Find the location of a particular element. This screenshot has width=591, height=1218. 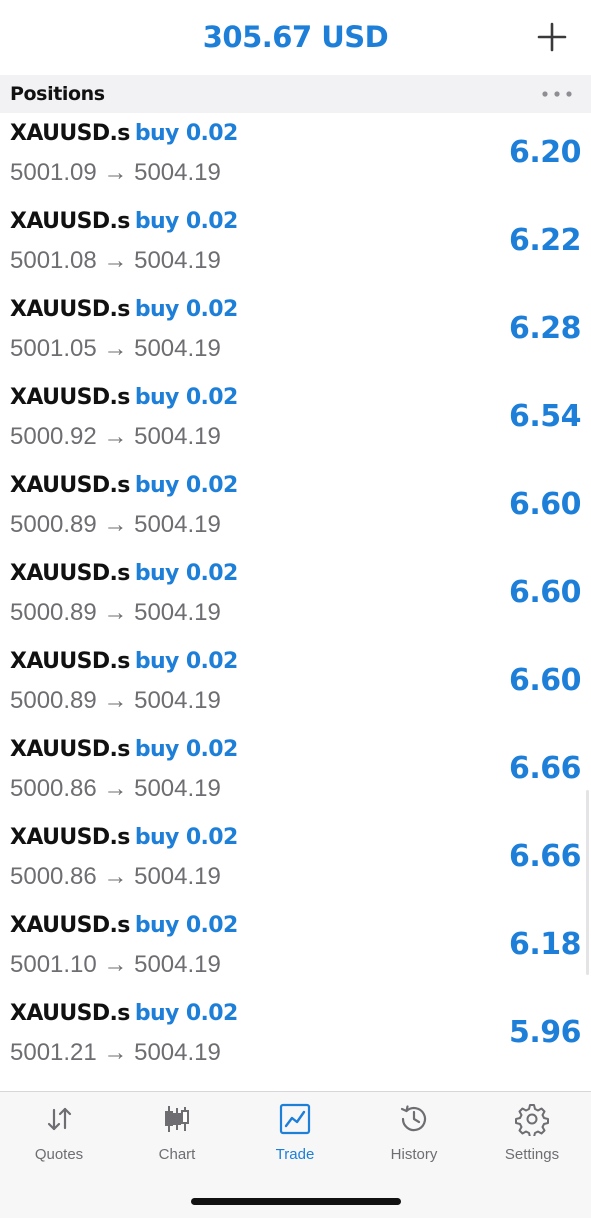

position-prices: 5001.05 → 5004.19 is located at coordinates (115, 348).